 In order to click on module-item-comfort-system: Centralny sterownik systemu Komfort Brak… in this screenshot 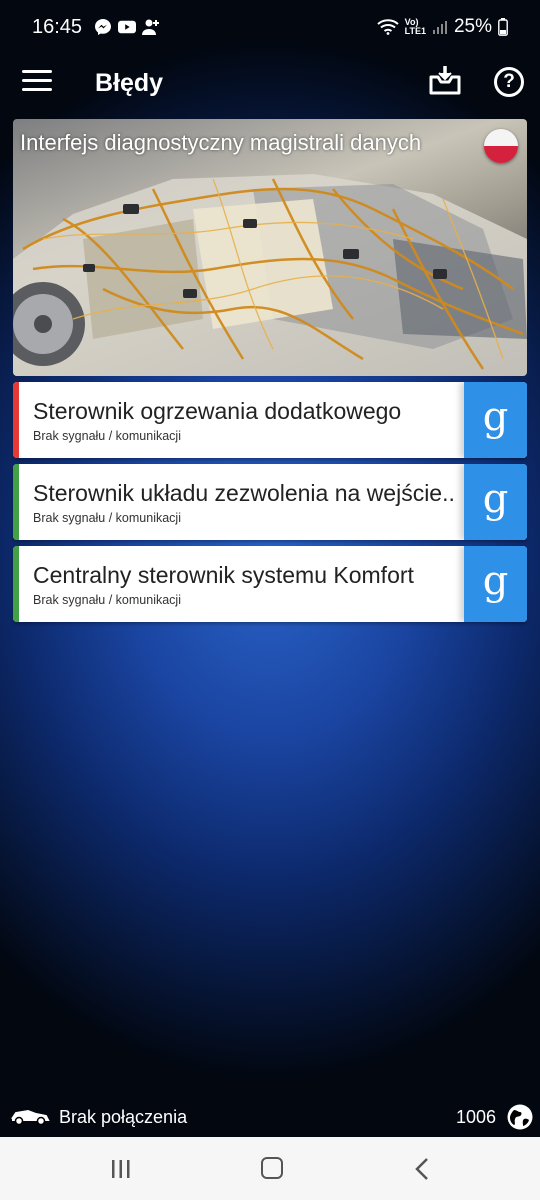, I will do `click(270, 584)`.